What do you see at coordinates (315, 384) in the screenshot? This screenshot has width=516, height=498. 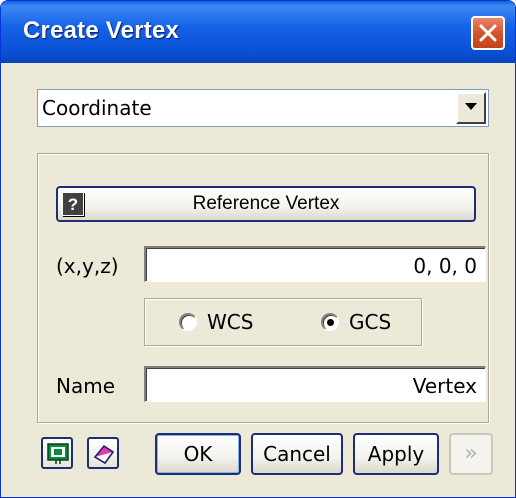 I see `name-input: Vertex` at bounding box center [315, 384].